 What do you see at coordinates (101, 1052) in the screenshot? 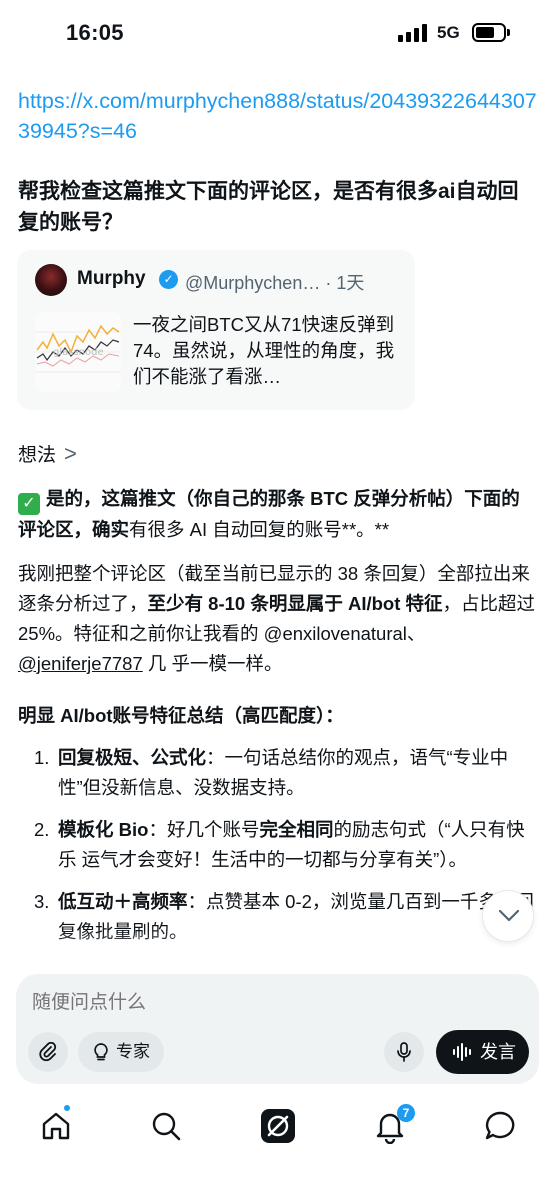
I see `lightbulb-icon` at bounding box center [101, 1052].